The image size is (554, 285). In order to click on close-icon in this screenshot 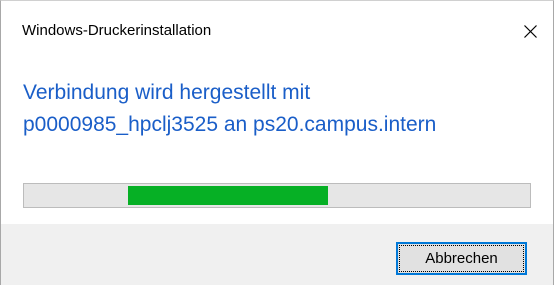, I will do `click(530, 31)`.